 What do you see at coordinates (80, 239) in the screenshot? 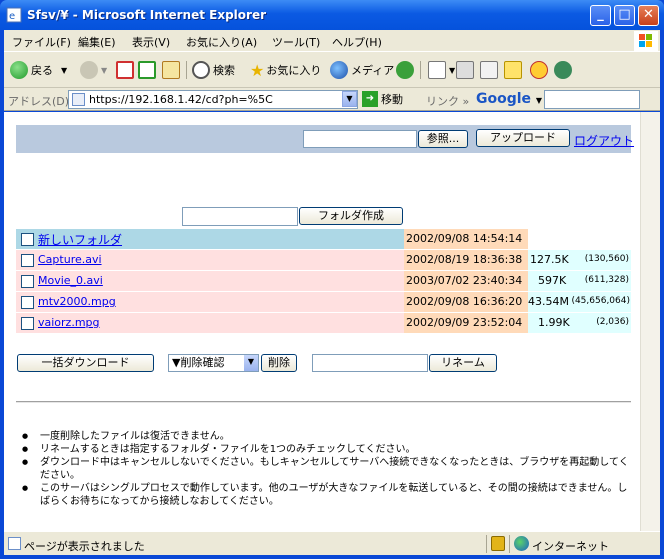
I see `folder-link: 新しいフォルダ` at bounding box center [80, 239].